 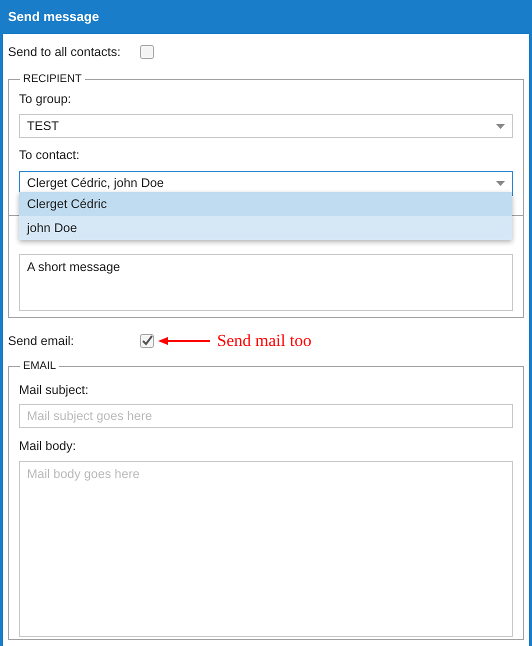 I want to click on annotation-text: Send mail too, so click(x=264, y=341).